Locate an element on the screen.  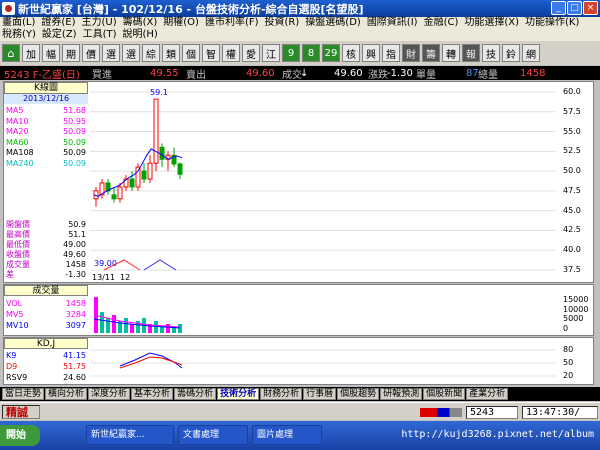
chip-icon: 籌 is located at coordinates (431, 53).